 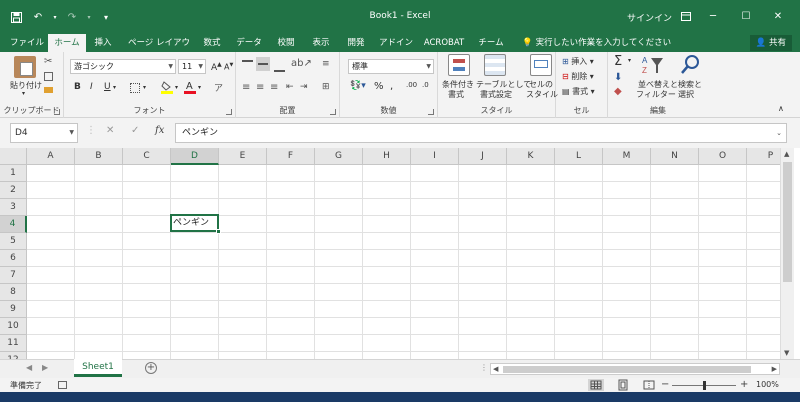 What do you see at coordinates (675, 156) in the screenshot?
I see `column-header-n: N` at bounding box center [675, 156].